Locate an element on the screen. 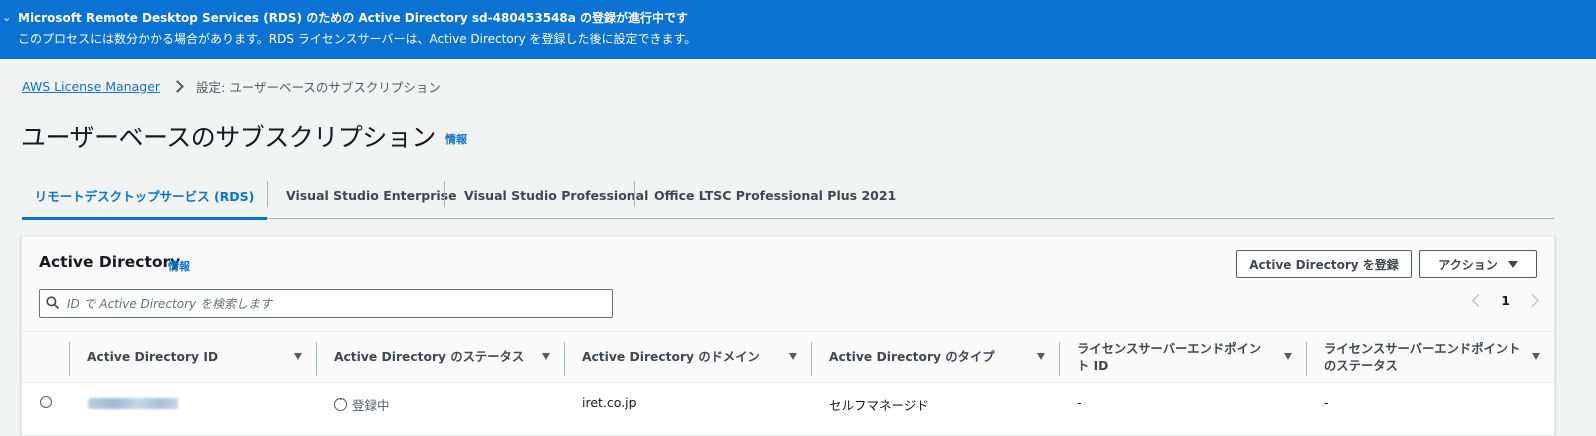  tab-label: Office LTSC Professional Plus 2021 is located at coordinates (775, 195).